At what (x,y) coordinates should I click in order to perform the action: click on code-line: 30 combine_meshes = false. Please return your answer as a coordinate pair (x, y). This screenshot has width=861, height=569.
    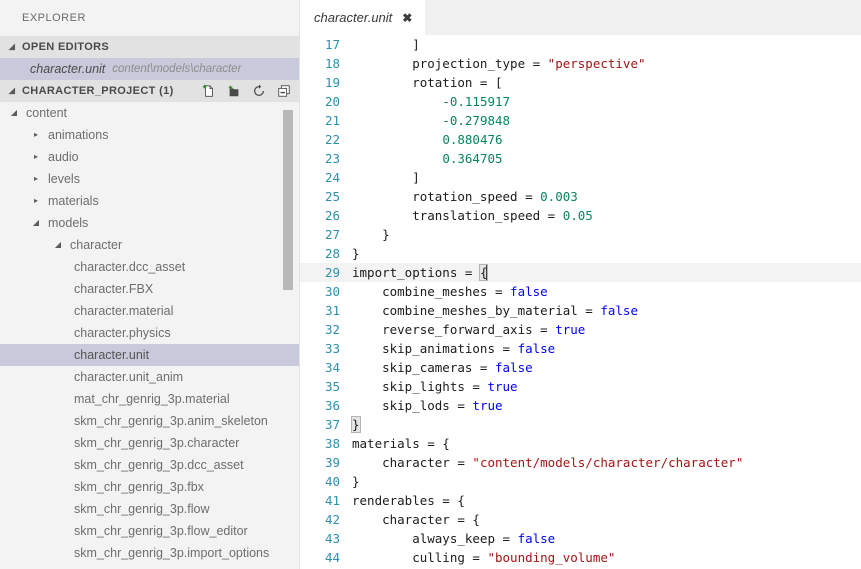
    Looking at the image, I should click on (580, 291).